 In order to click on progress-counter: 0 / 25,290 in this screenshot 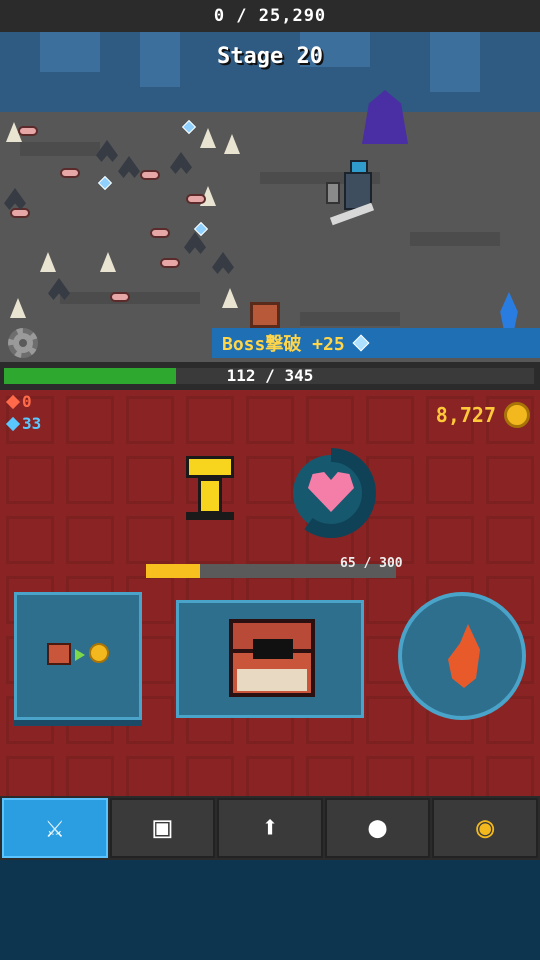, I will do `click(270, 16)`.